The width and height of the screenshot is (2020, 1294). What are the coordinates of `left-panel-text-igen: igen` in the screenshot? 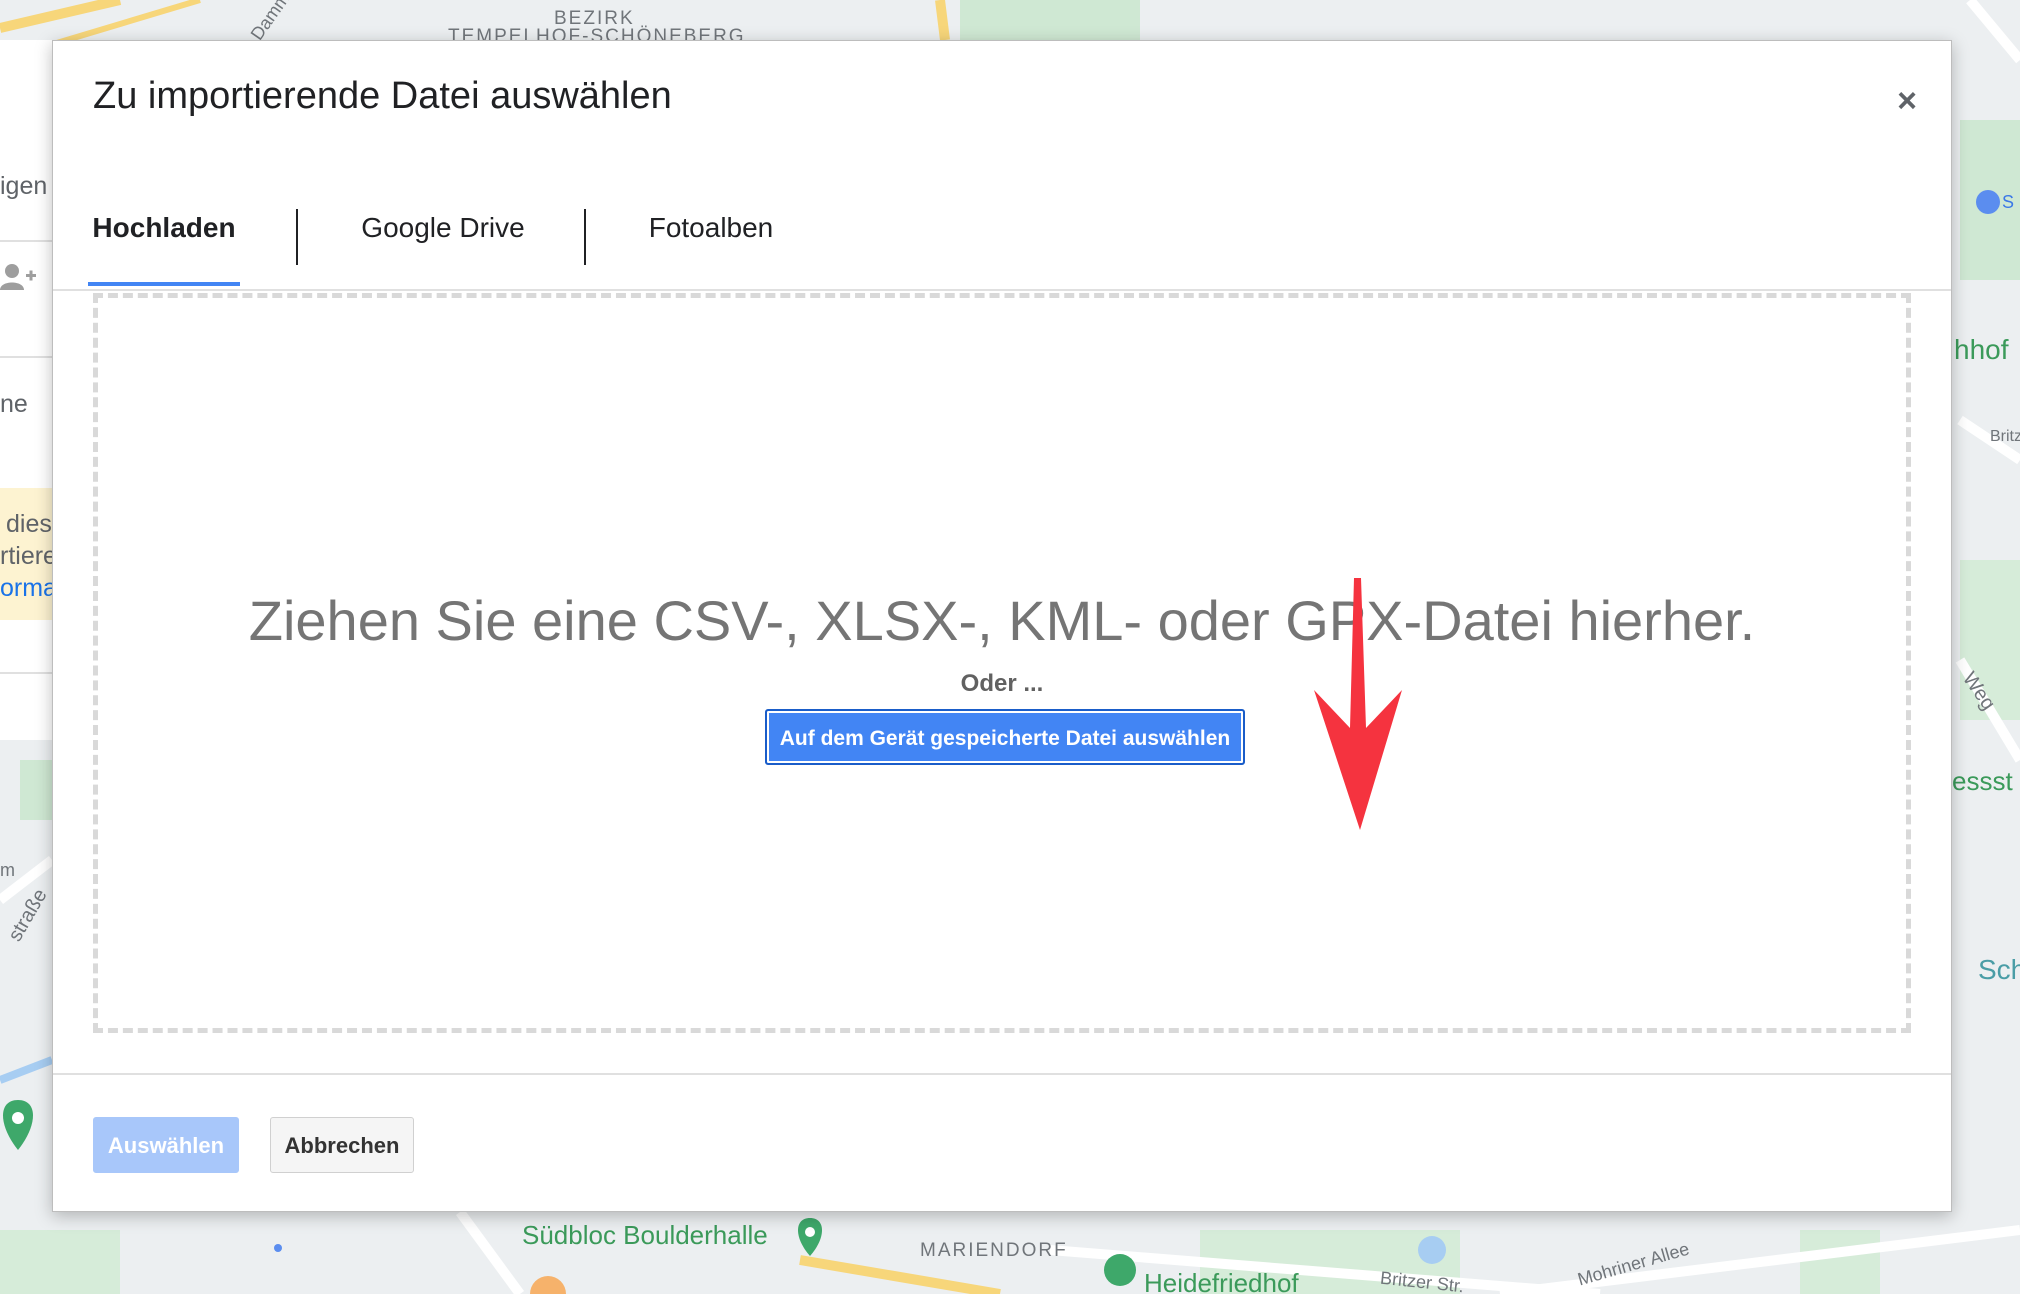 It's located at (24, 186).